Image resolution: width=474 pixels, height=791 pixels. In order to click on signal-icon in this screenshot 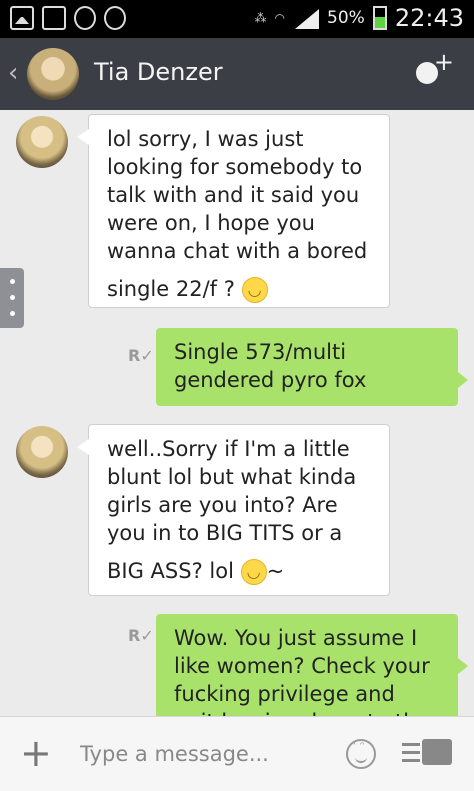, I will do `click(306, 18)`.